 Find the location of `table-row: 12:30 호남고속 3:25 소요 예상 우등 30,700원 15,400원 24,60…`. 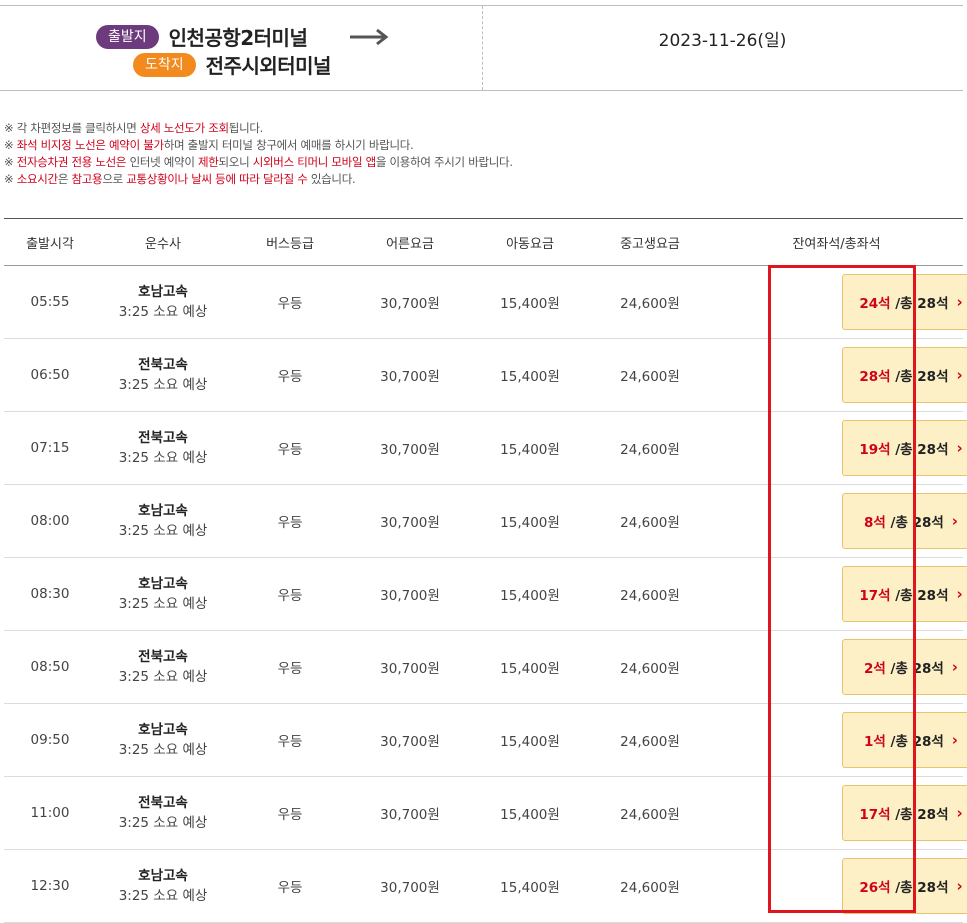

table-row: 12:30 호남고속 3:25 소요 예상 우등 30,700원 15,400원 24,60… is located at coordinates (485, 886).